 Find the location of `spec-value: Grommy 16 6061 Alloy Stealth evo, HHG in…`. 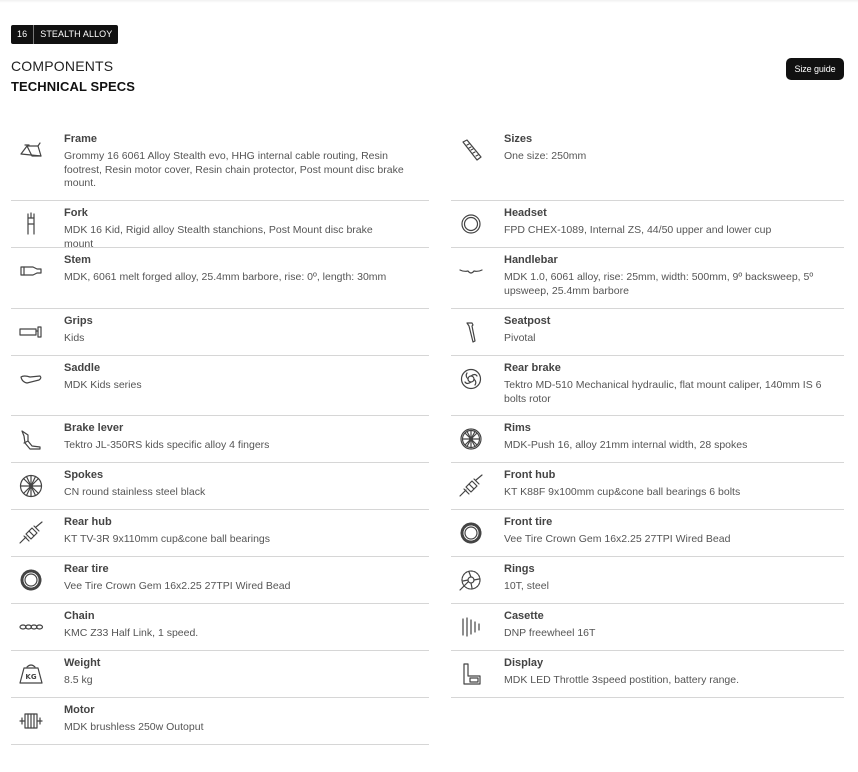

spec-value: Grommy 16 6061 Alloy Stealth evo, HHG in… is located at coordinates (234, 169).